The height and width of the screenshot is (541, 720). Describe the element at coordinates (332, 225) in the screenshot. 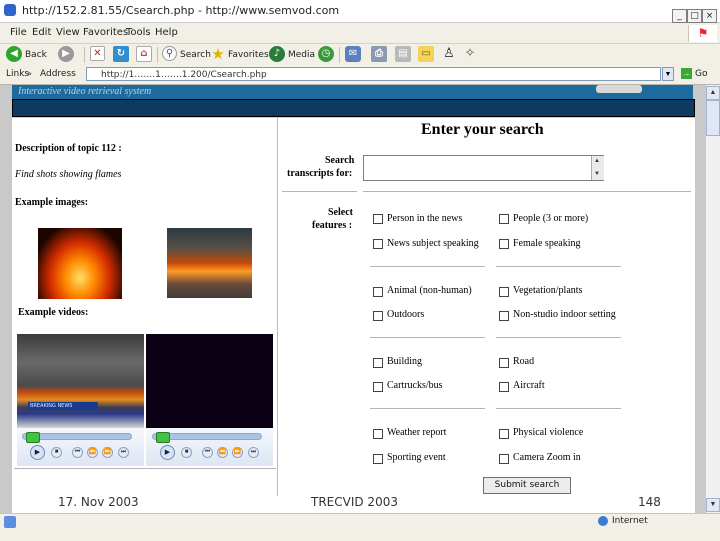

I see `features-label-line2: features :` at that location.